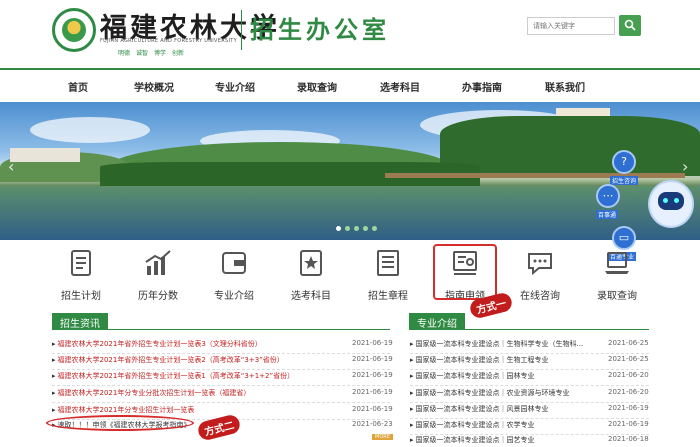  Describe the element at coordinates (234, 296) in the screenshot. I see `quick-link-label: 专业介绍` at that location.